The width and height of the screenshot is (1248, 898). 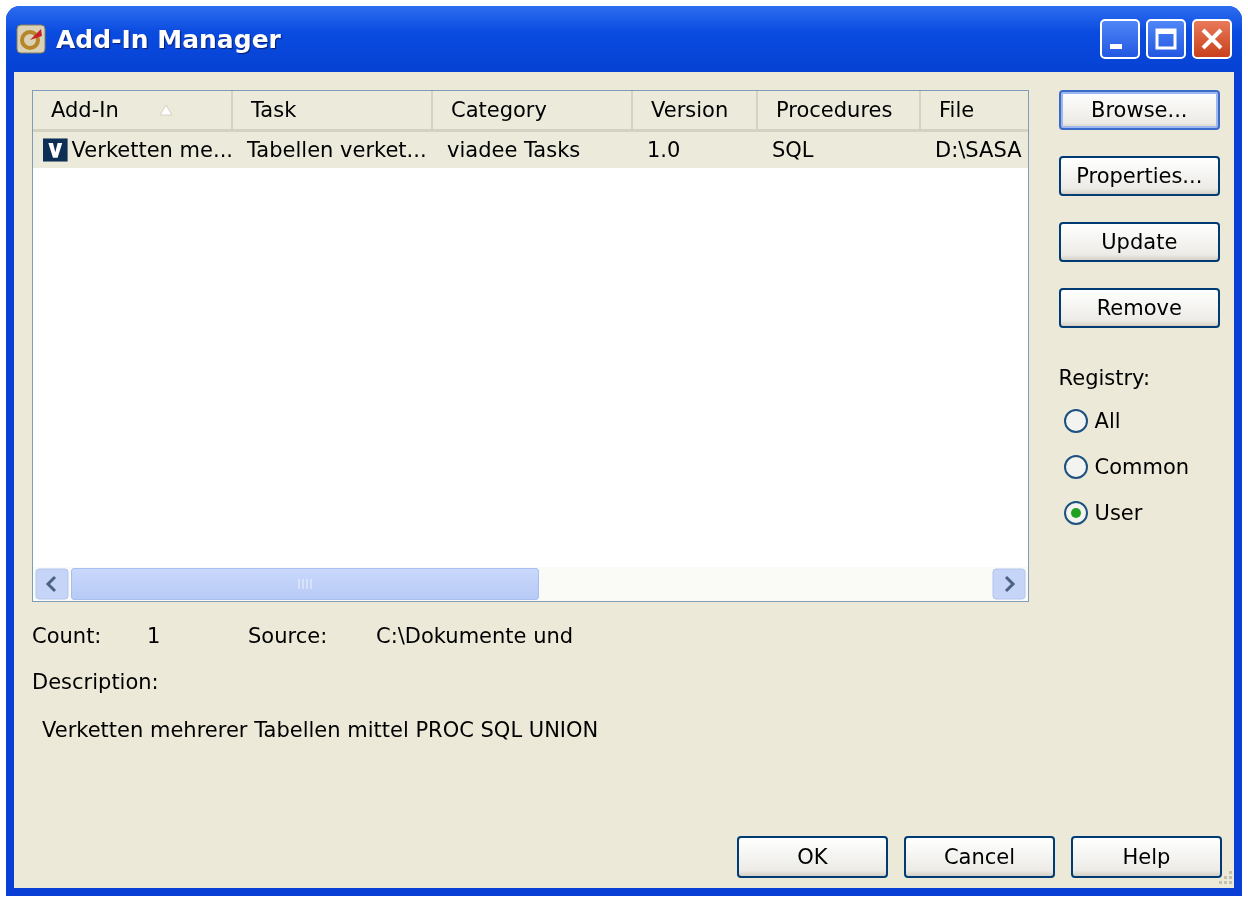 I want to click on minimize-icon, so click(x=1116, y=46).